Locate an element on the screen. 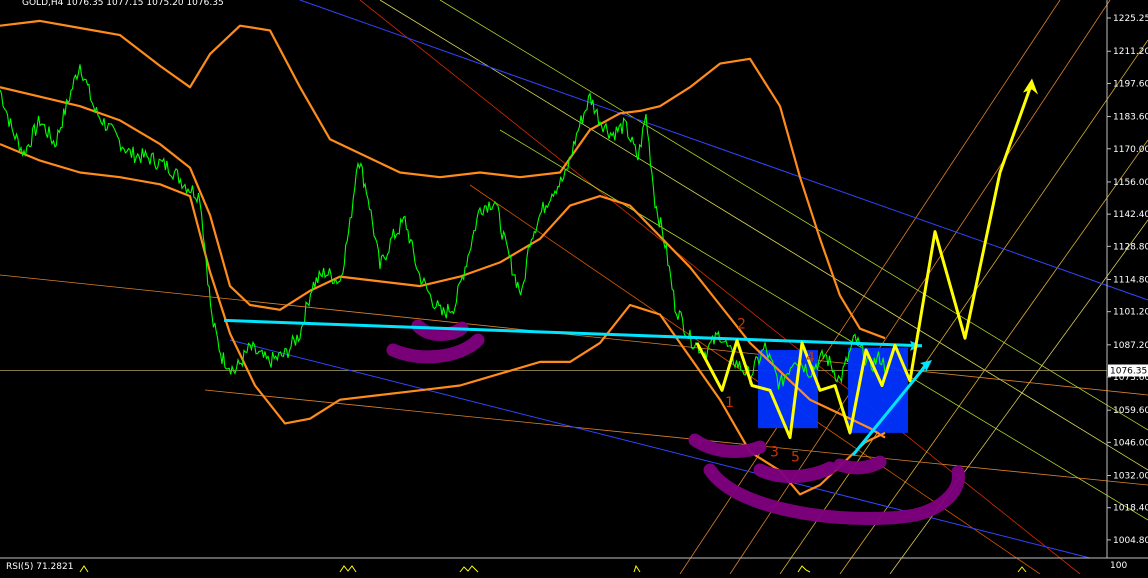 Image resolution: width=1148 pixels, height=578 pixels. y-tick-label-13: 1046.00 is located at coordinates (1130, 443).